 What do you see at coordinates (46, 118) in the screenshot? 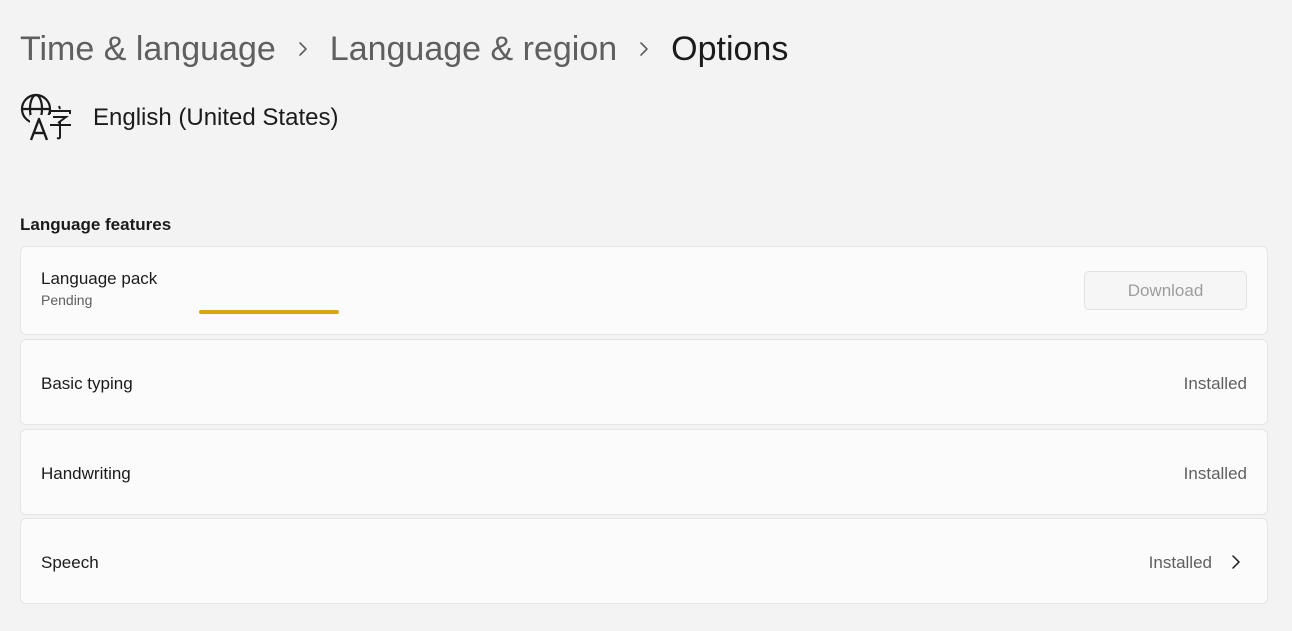
I see `language-globe-icon` at bounding box center [46, 118].